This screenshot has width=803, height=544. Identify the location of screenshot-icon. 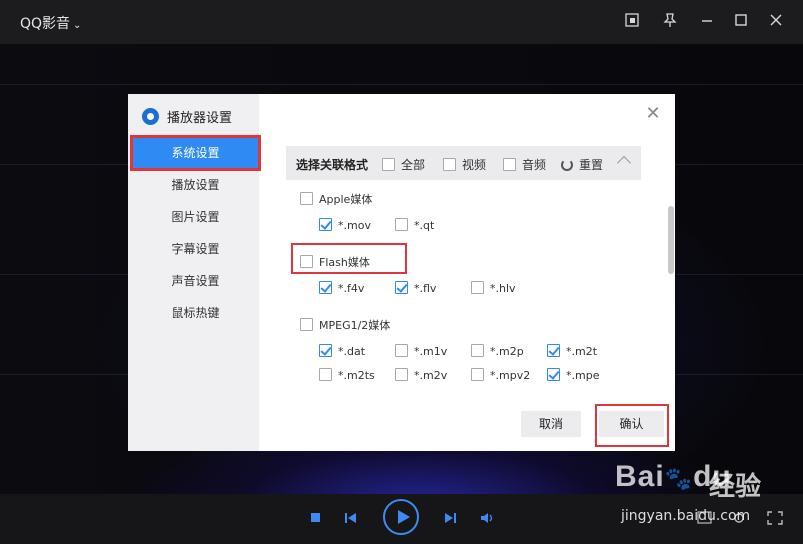
(632, 22).